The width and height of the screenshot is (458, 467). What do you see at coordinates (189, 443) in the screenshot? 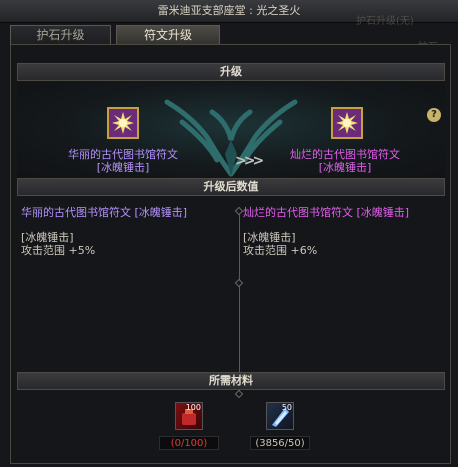
I see `material-count-1: (0/100)` at bounding box center [189, 443].